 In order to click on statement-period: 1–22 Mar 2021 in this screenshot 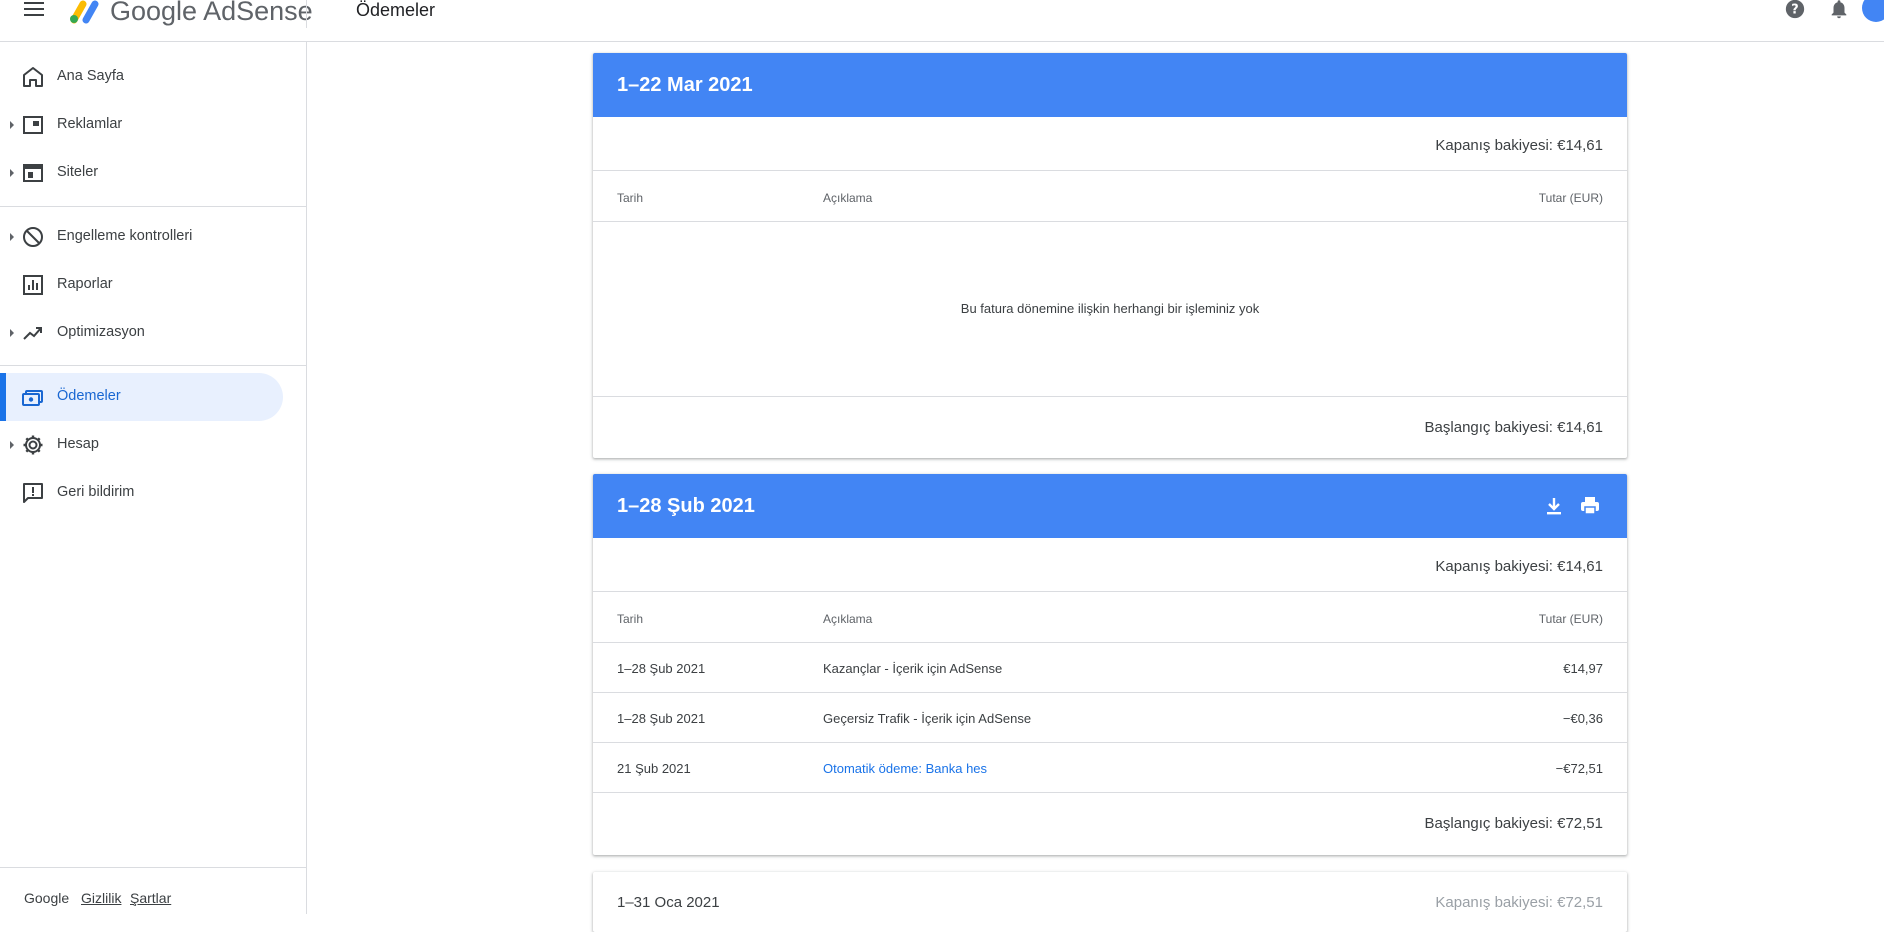, I will do `click(685, 85)`.